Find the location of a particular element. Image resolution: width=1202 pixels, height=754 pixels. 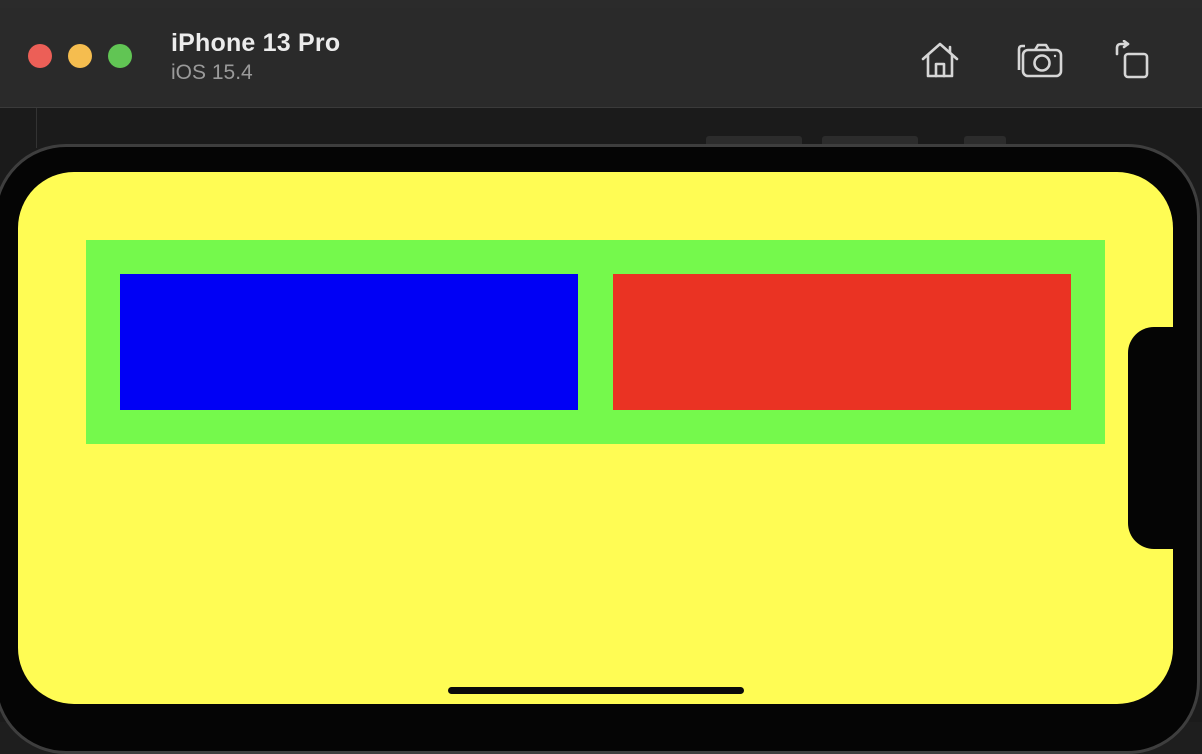

window-controls is located at coordinates (80, 56).